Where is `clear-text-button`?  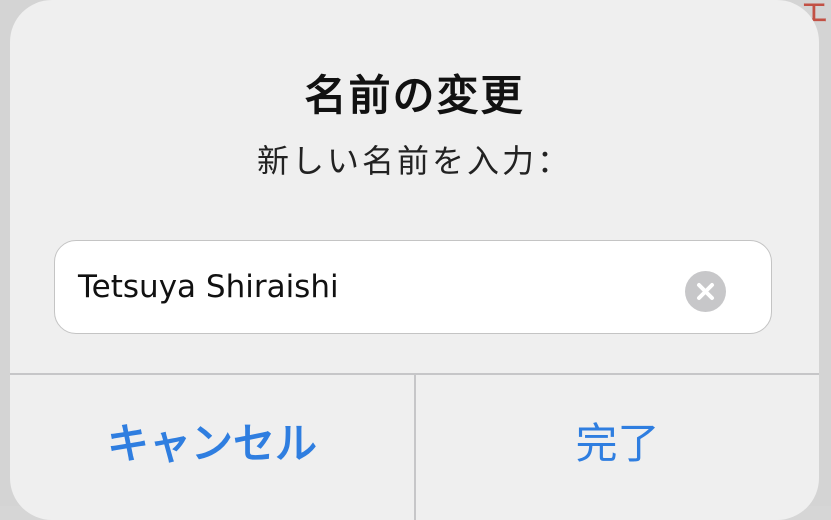
clear-text-button is located at coordinates (705, 291).